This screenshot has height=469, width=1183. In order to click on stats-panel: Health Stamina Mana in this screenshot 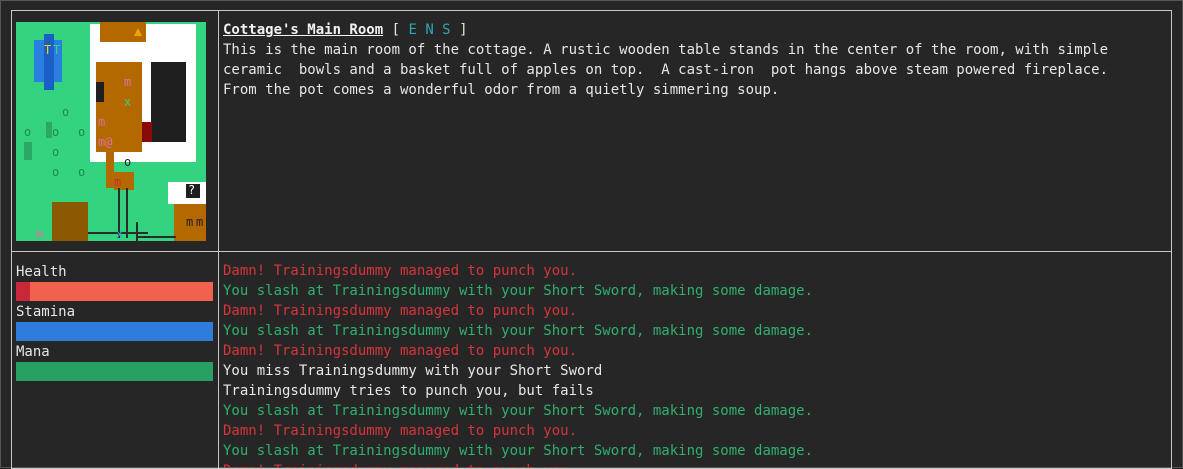, I will do `click(115, 360)`.